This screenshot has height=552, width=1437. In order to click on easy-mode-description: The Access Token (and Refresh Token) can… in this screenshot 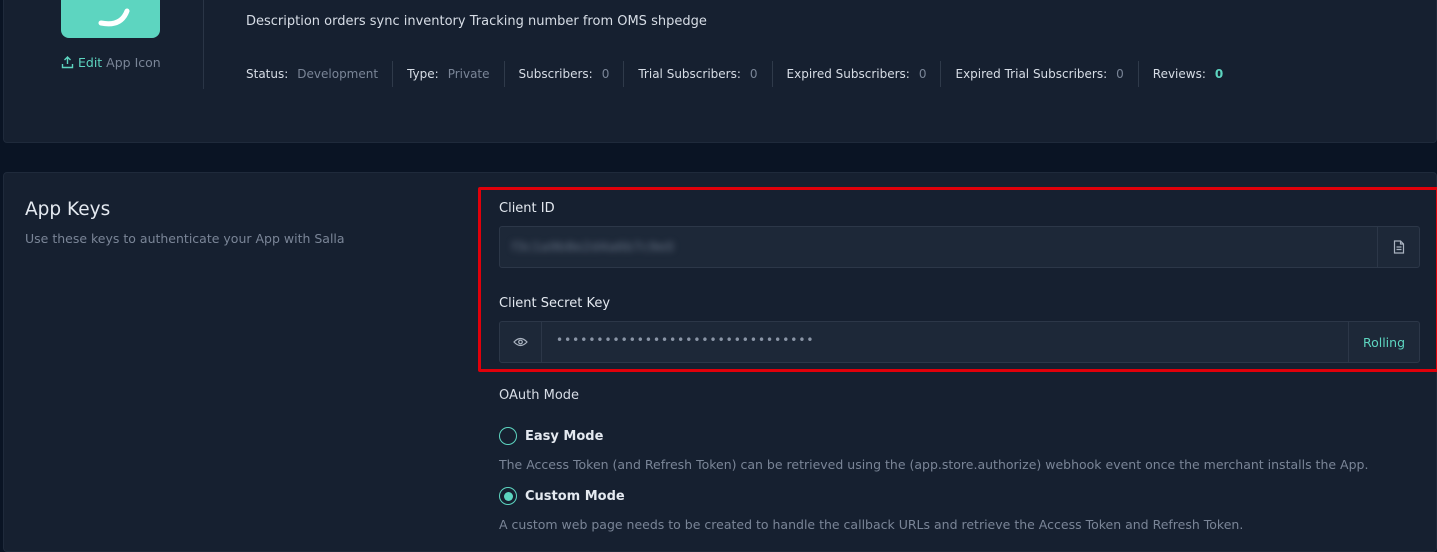, I will do `click(934, 464)`.